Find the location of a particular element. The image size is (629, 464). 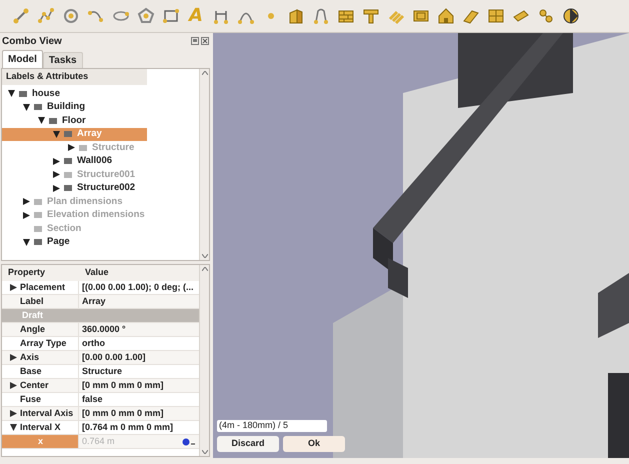

circle-icon is located at coordinates (71, 16).